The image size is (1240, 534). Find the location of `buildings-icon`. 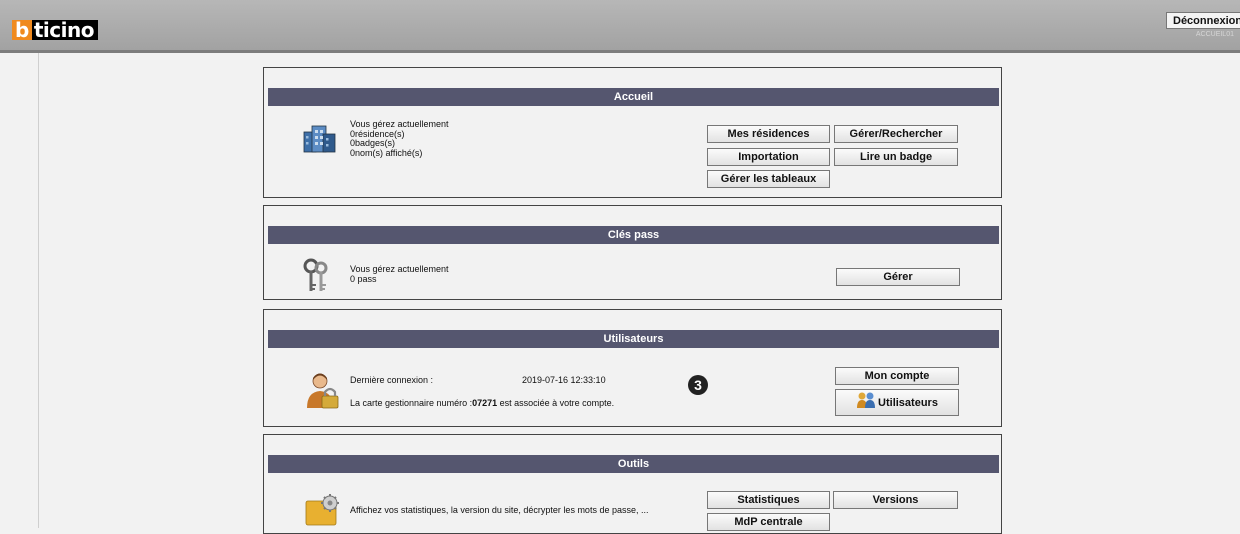

buildings-icon is located at coordinates (320, 141).